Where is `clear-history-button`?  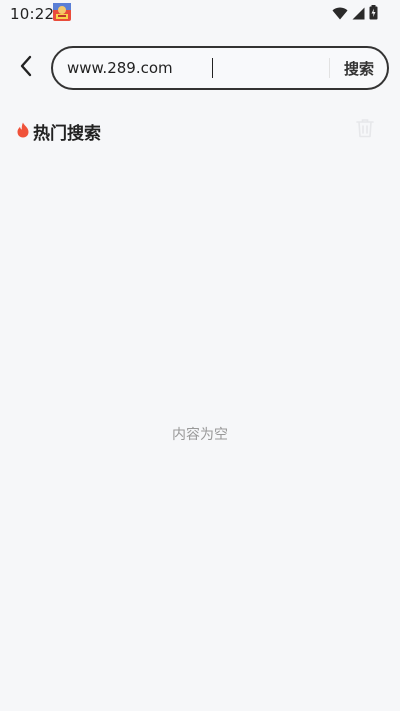
clear-history-button is located at coordinates (365, 130).